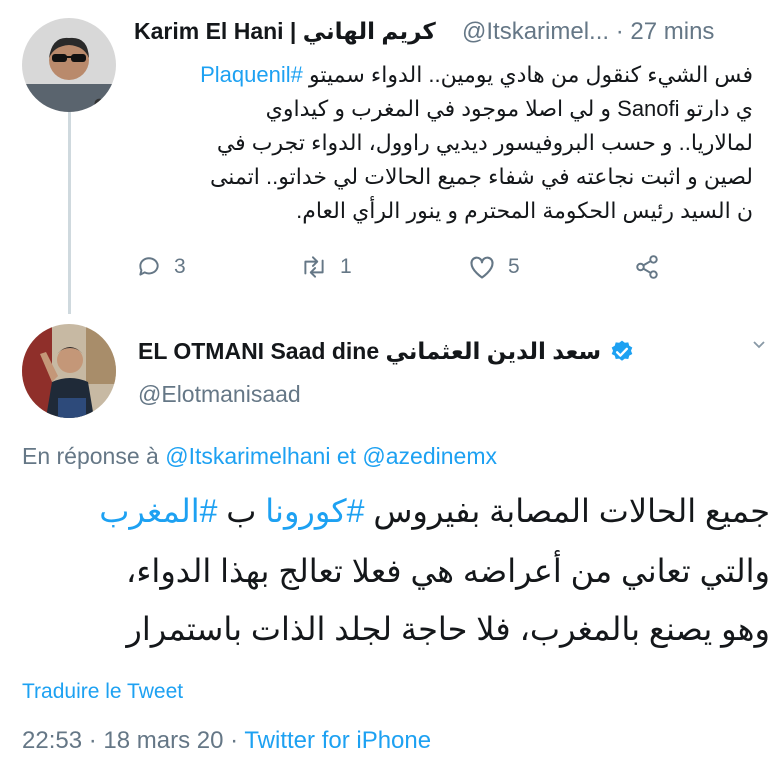 The image size is (768, 768). What do you see at coordinates (622, 350) in the screenshot?
I see `verified-badge-icon` at bounding box center [622, 350].